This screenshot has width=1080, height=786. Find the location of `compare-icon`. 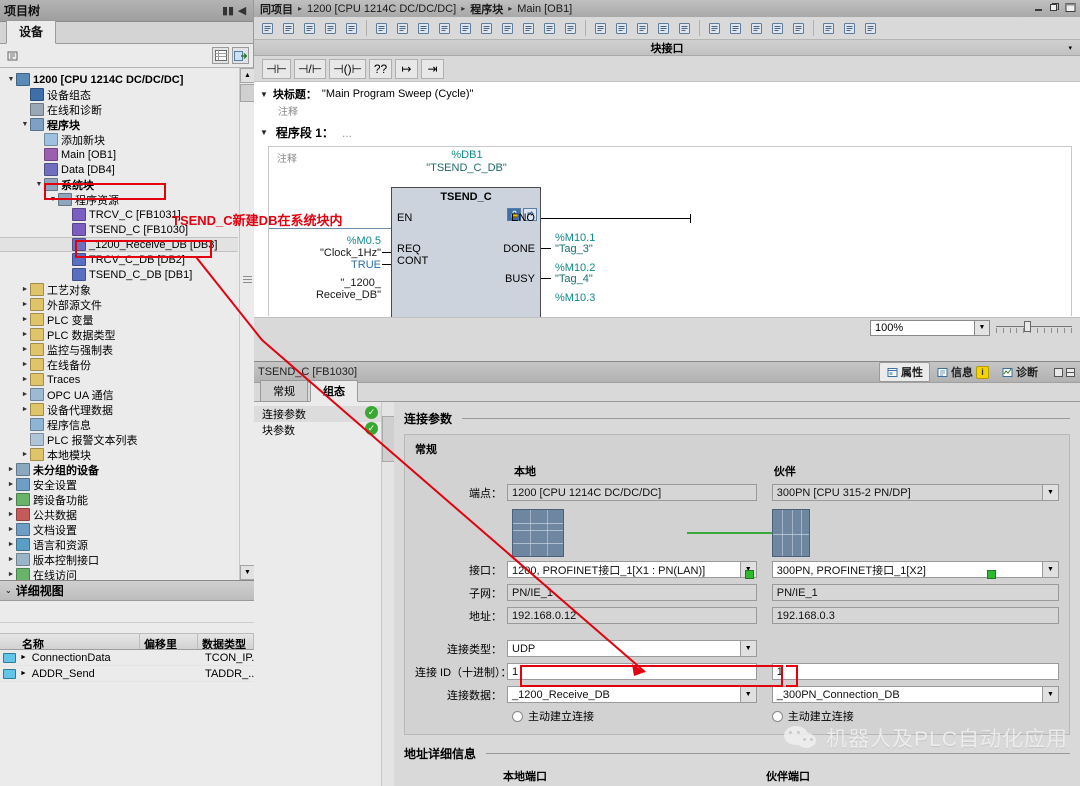

compare-icon is located at coordinates (828, 28).